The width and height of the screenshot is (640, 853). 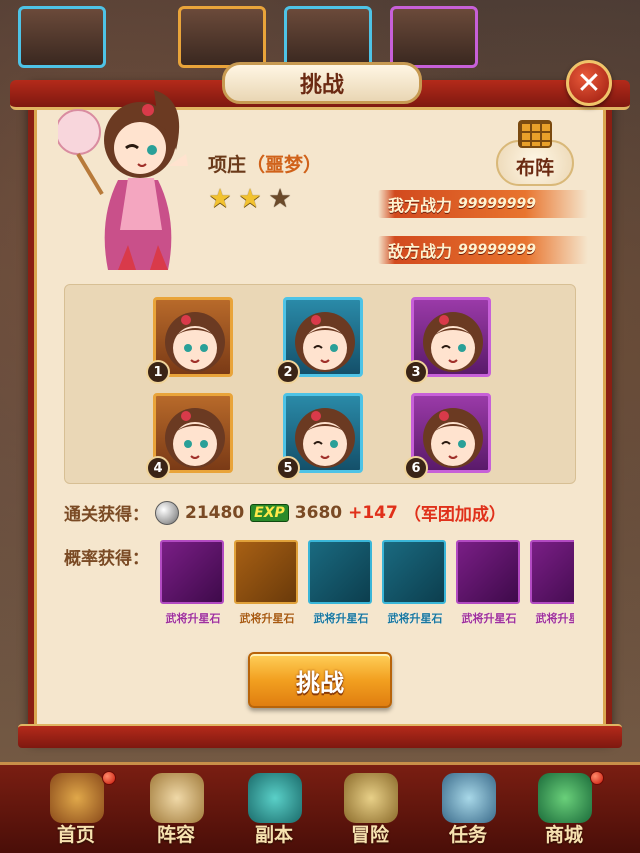 I want to click on clear-reward-row: 通关获得： 21480 EXP 3680 +147 （军团加成）, so click(x=285, y=512).